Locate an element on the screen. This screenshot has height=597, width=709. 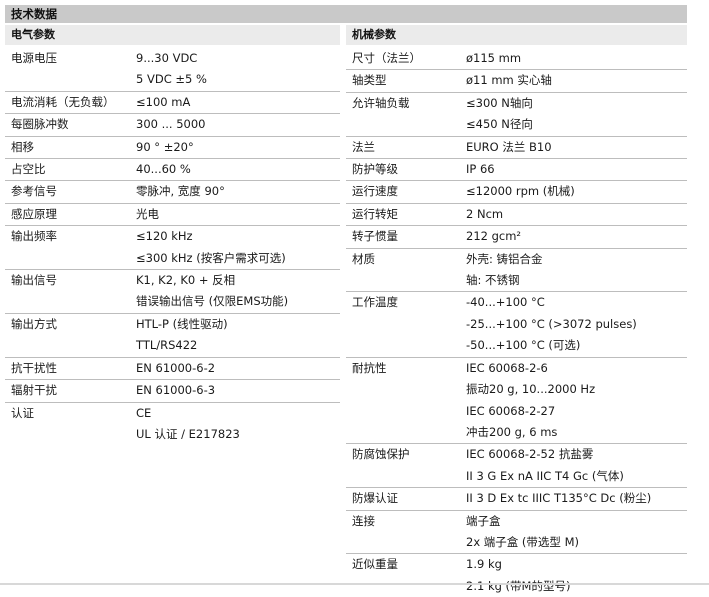
table-row: 运行速度 ≤12000 rpm (机械) is located at coordinates (516, 191).